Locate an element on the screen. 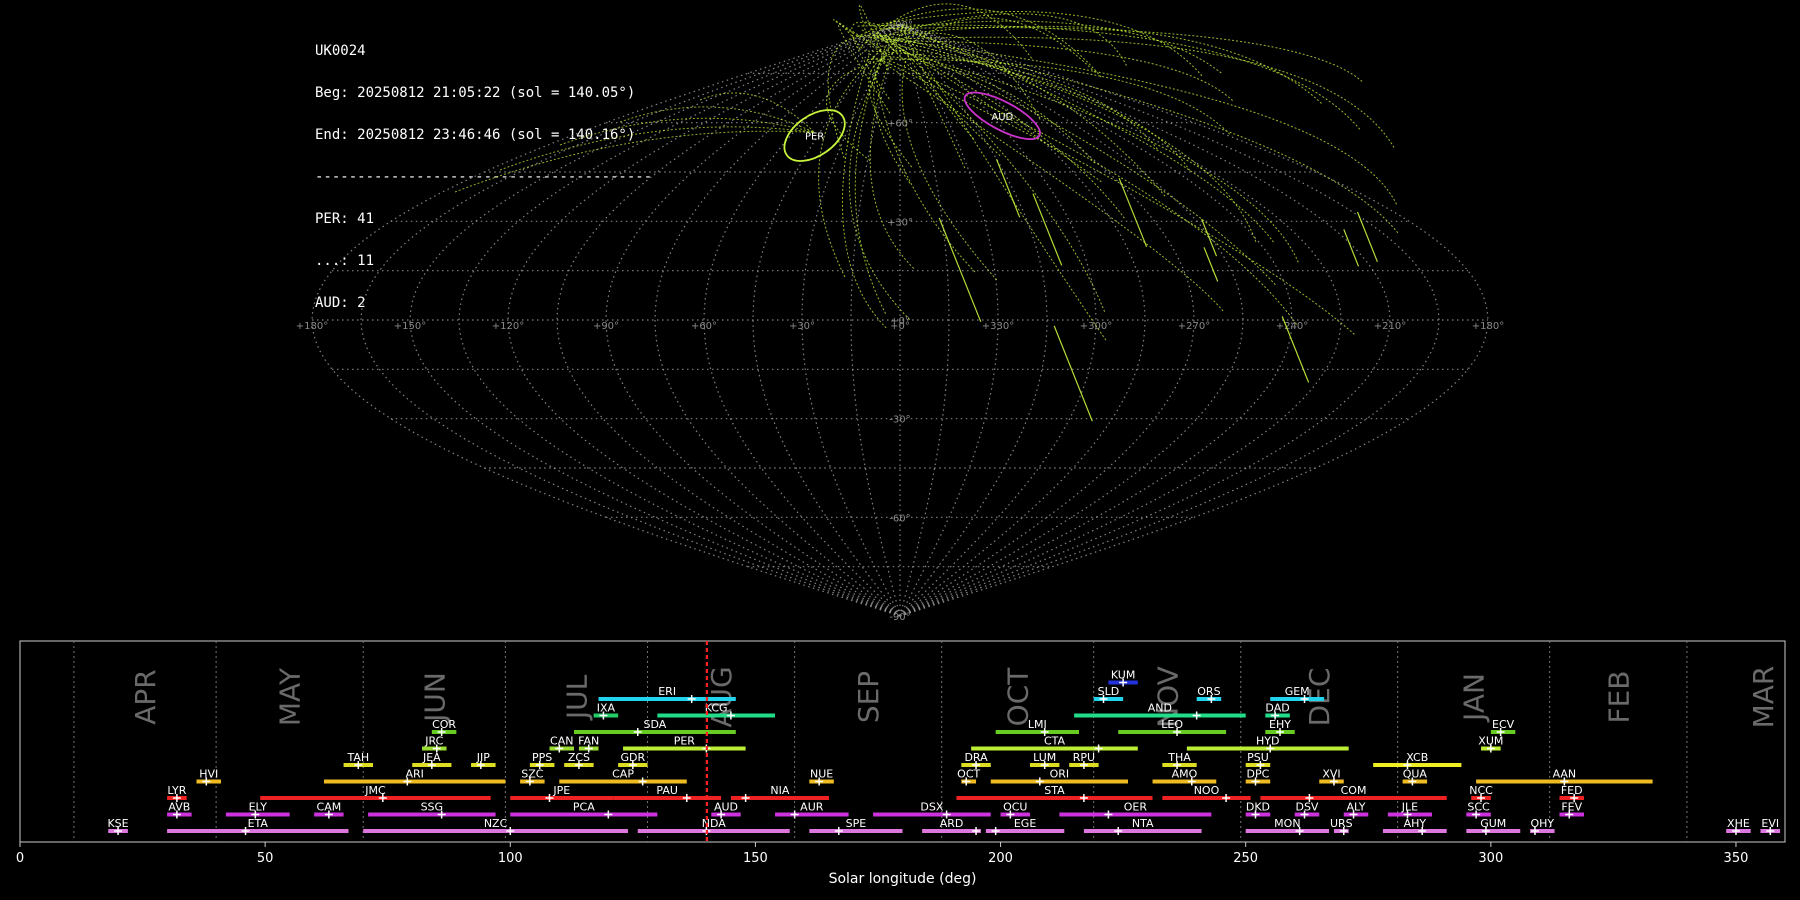 Image resolution: width=1800 pixels, height=900 pixels. shower-label: QUA is located at coordinates (1415, 774).